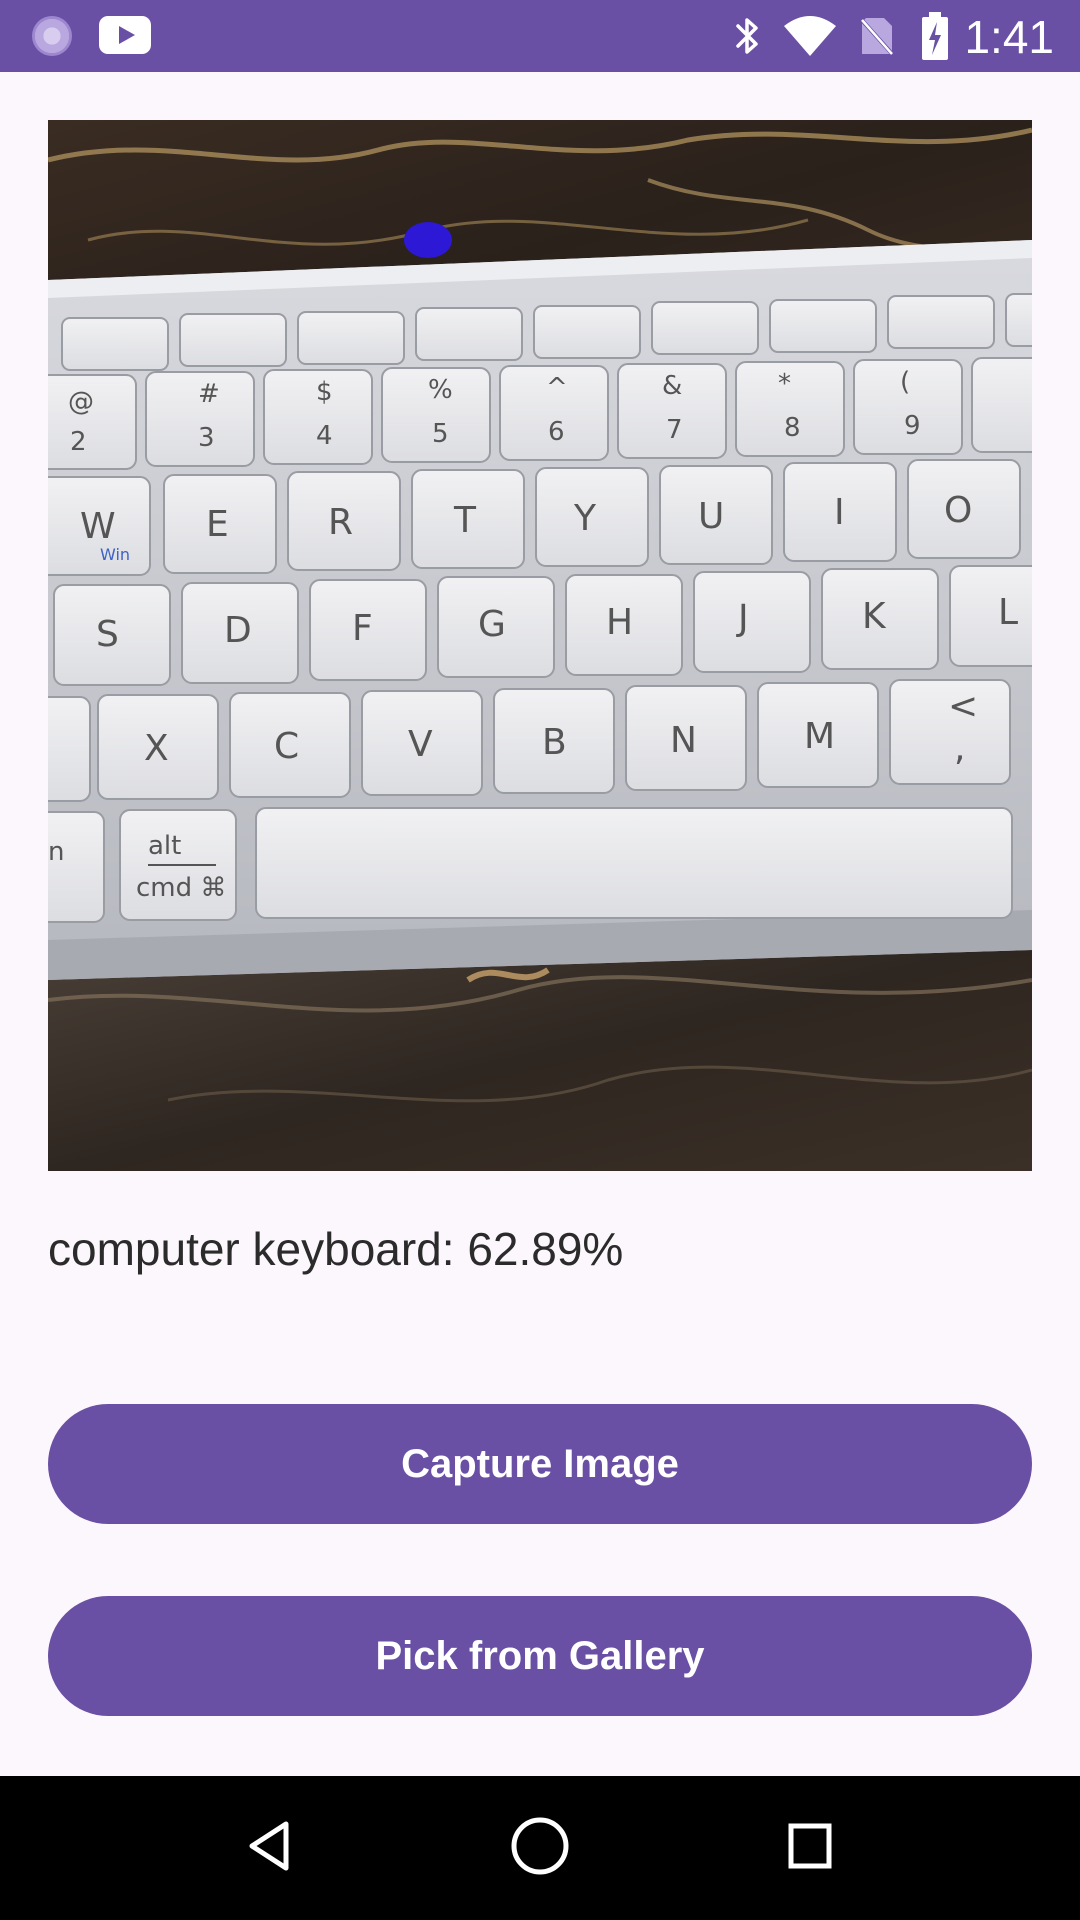 The width and height of the screenshot is (1080, 1920). What do you see at coordinates (362, 628) in the screenshot?
I see `svg-text: F` at bounding box center [362, 628].